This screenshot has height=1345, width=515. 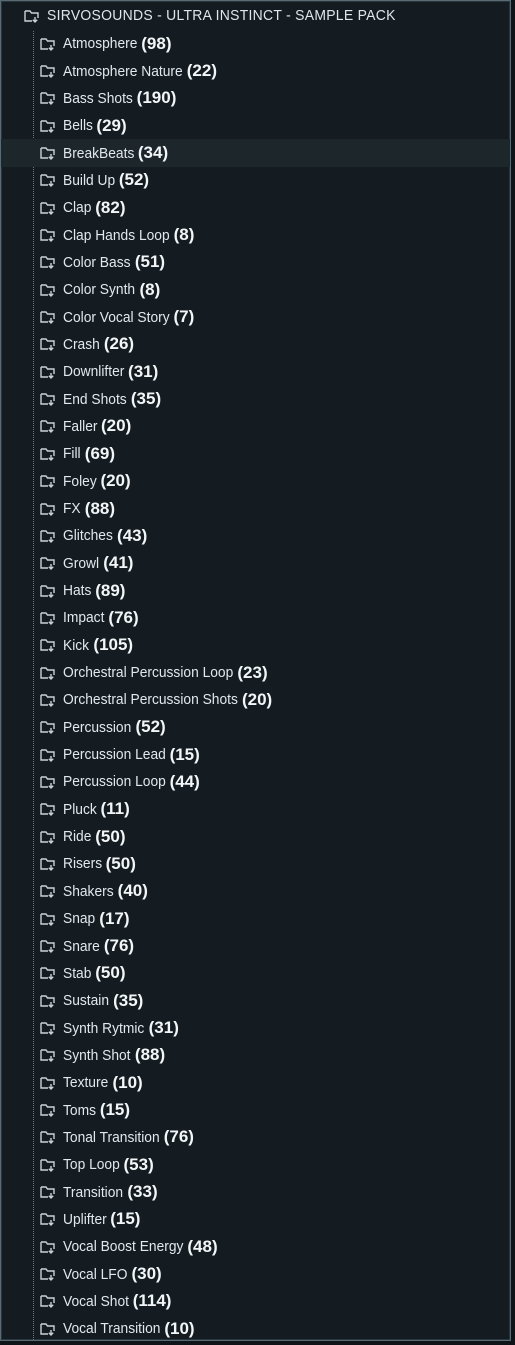 I want to click on folder-item: Vocal Transition (10), so click(x=255, y=1327).